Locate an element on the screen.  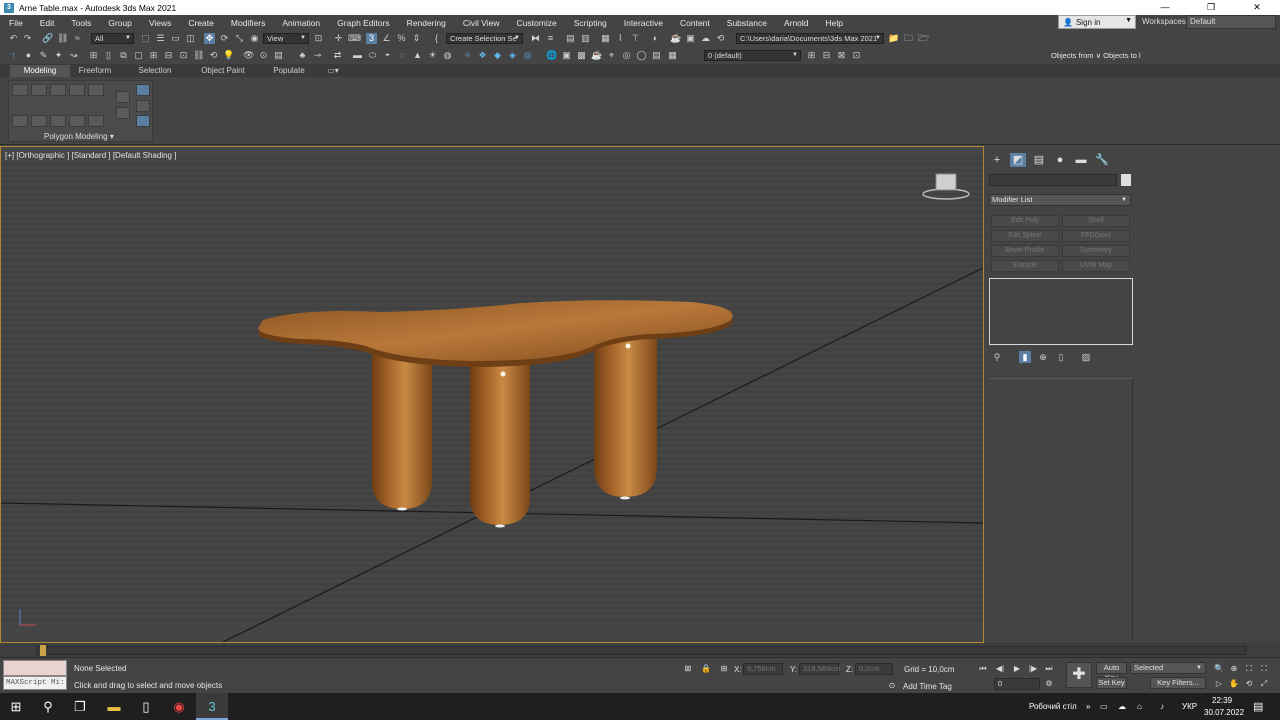
layer-dropdown: 0 (default) ▼ is located at coordinates (752, 55).